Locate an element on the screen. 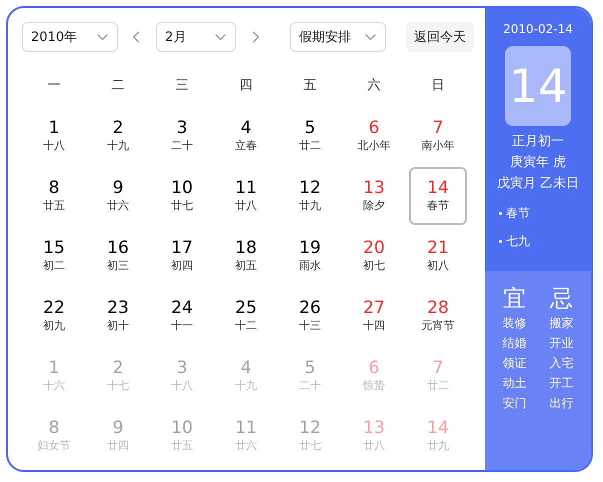 This screenshot has height=482, width=603. date-label: 2010-02-14 is located at coordinates (538, 29).